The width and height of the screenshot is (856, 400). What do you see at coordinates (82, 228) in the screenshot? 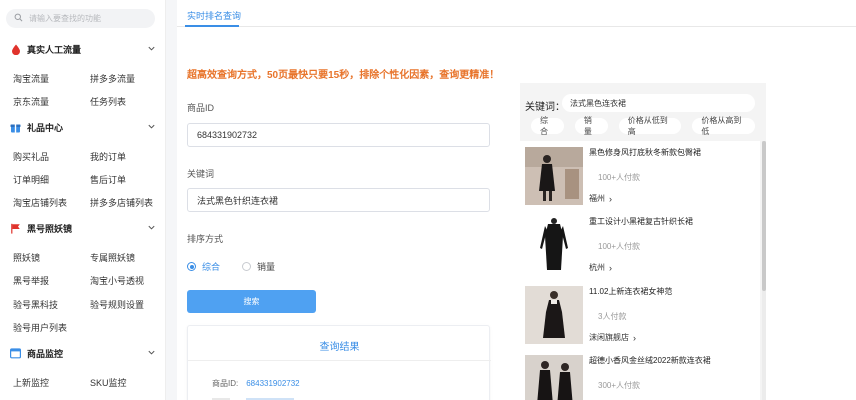
I see `section-black-mirror: 黑号照妖镜` at bounding box center [82, 228].